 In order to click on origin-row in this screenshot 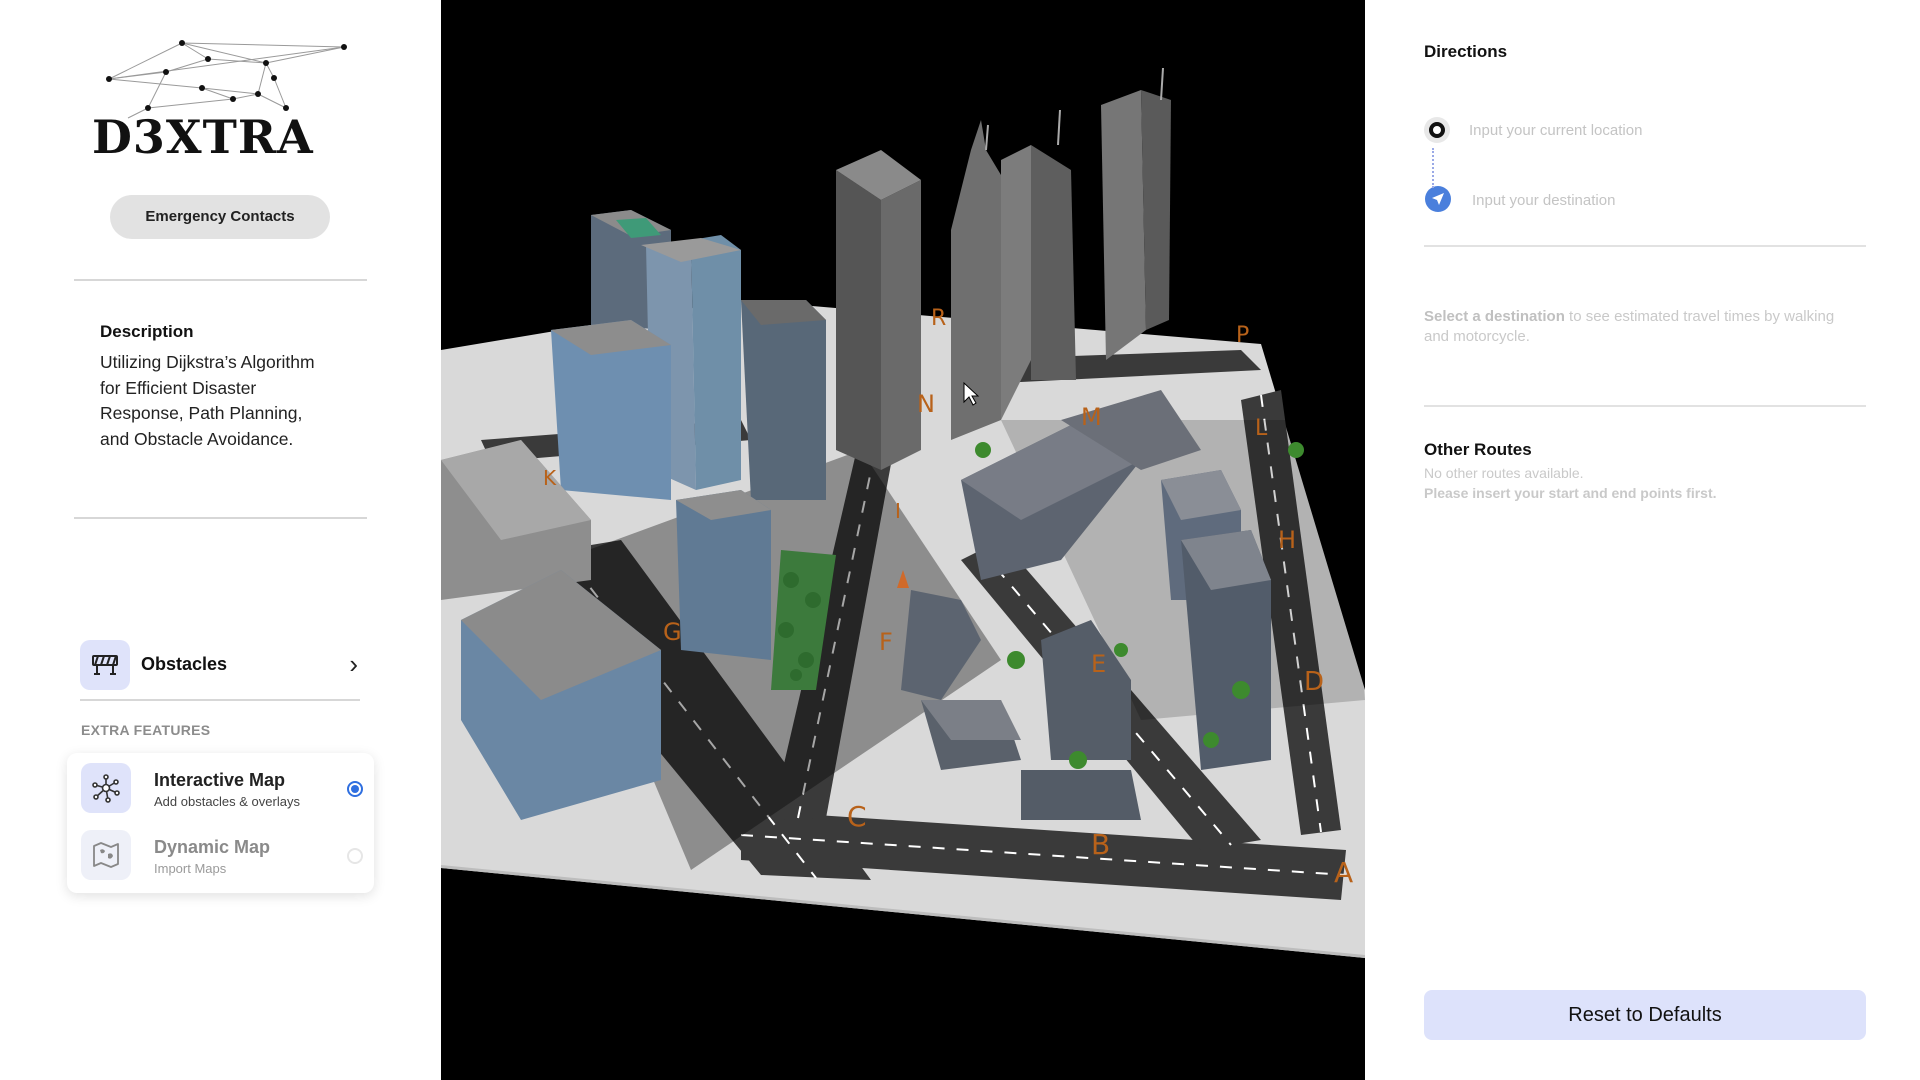, I will do `click(1634, 130)`.